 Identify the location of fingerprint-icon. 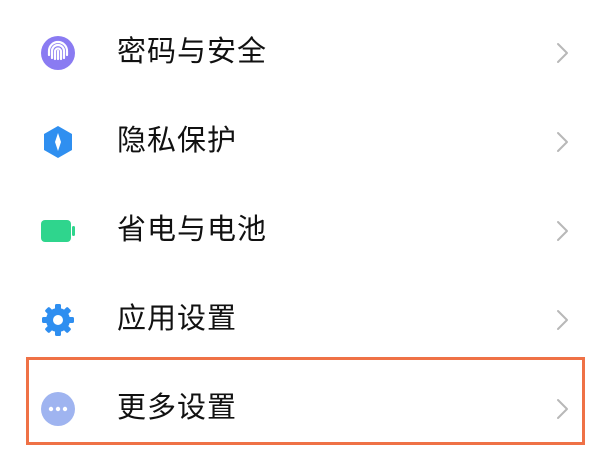
(58, 53).